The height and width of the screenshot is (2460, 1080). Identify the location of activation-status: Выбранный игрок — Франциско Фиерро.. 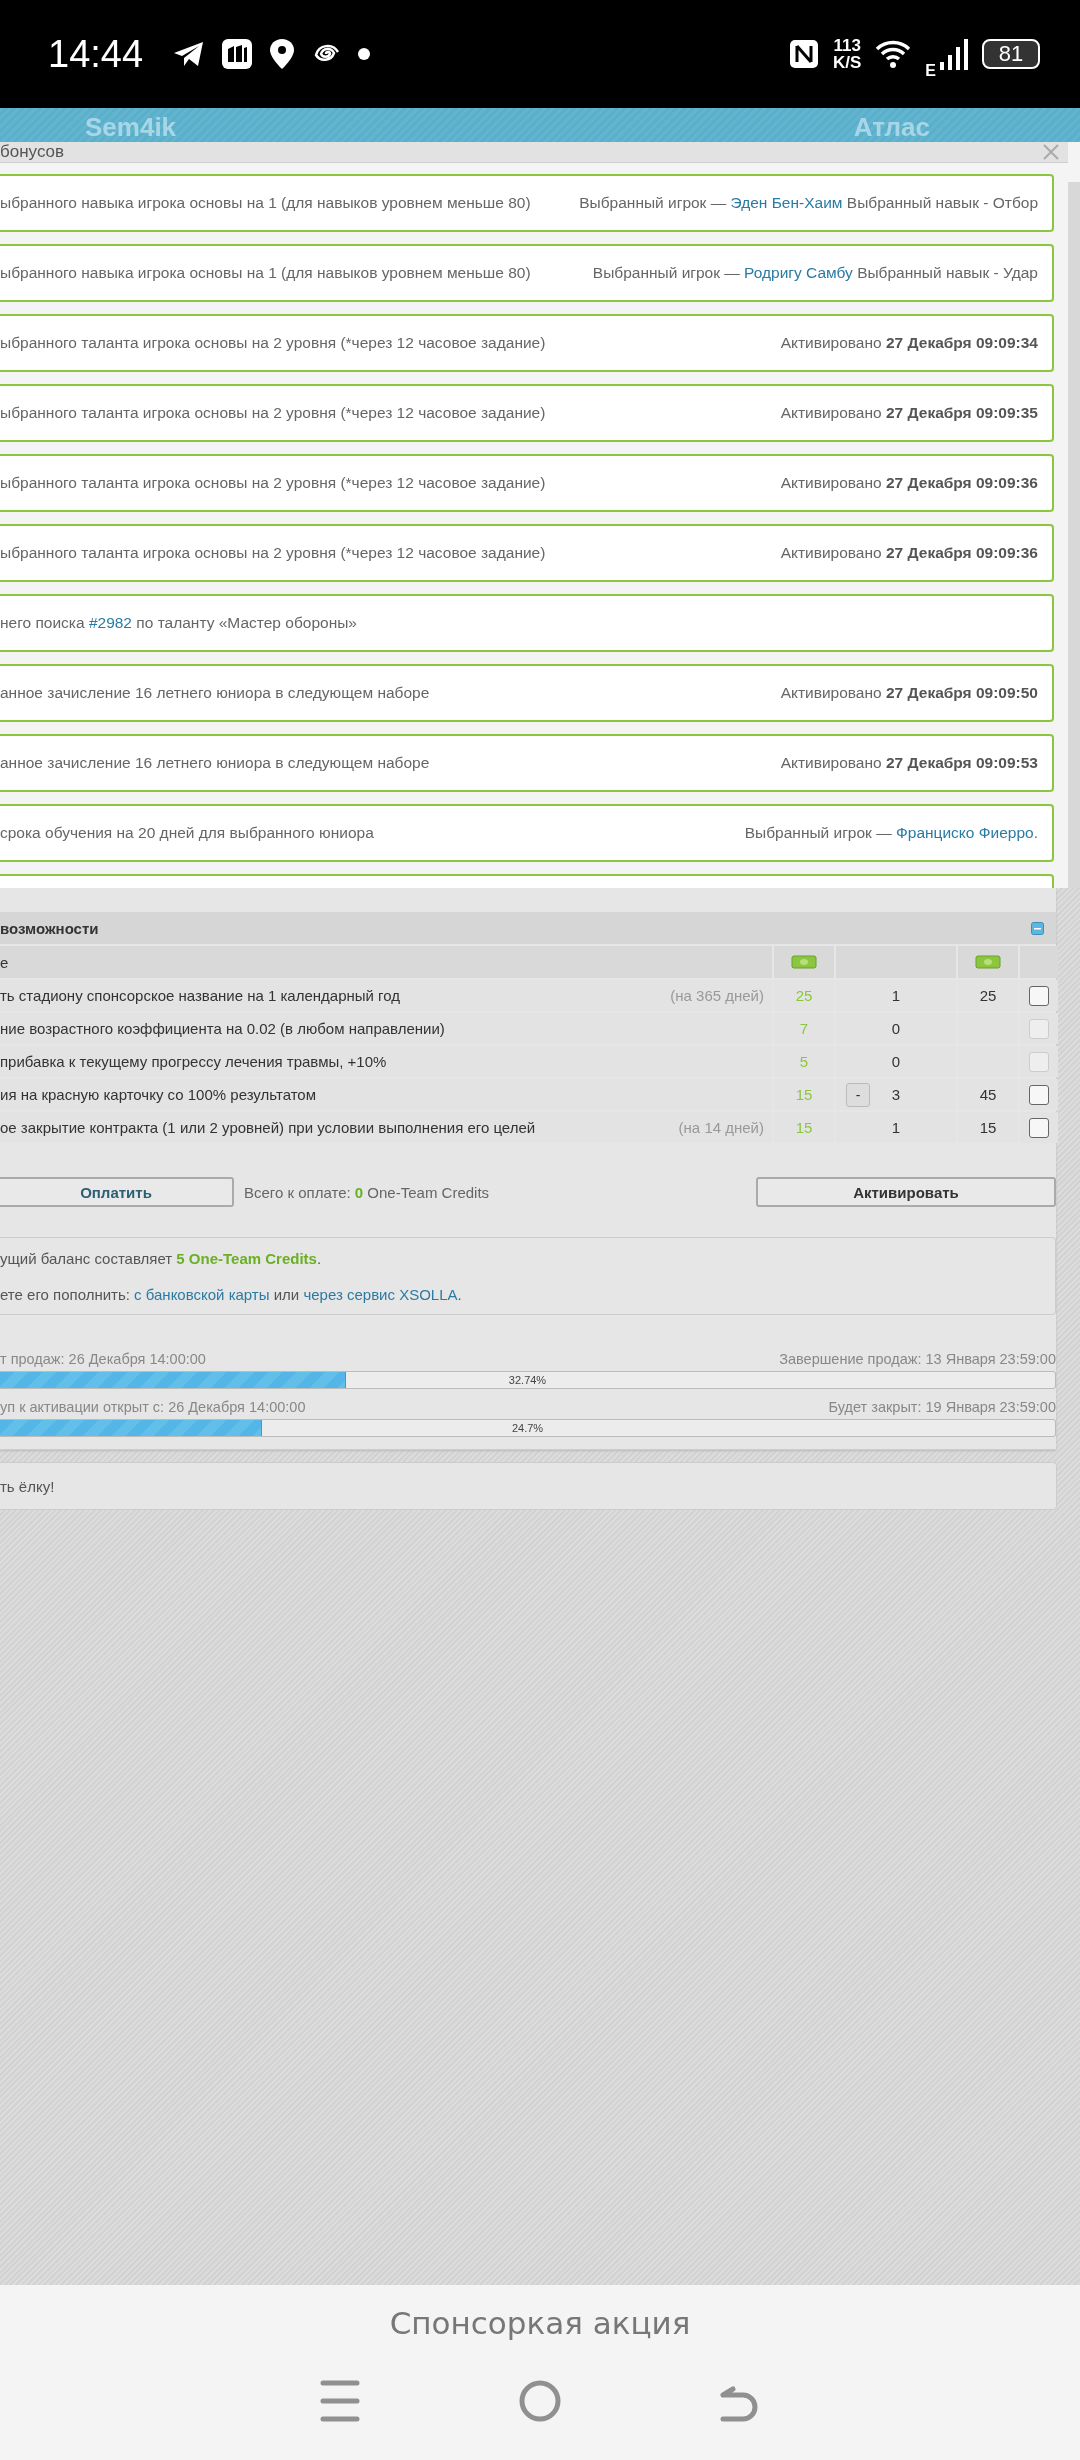
(891, 833).